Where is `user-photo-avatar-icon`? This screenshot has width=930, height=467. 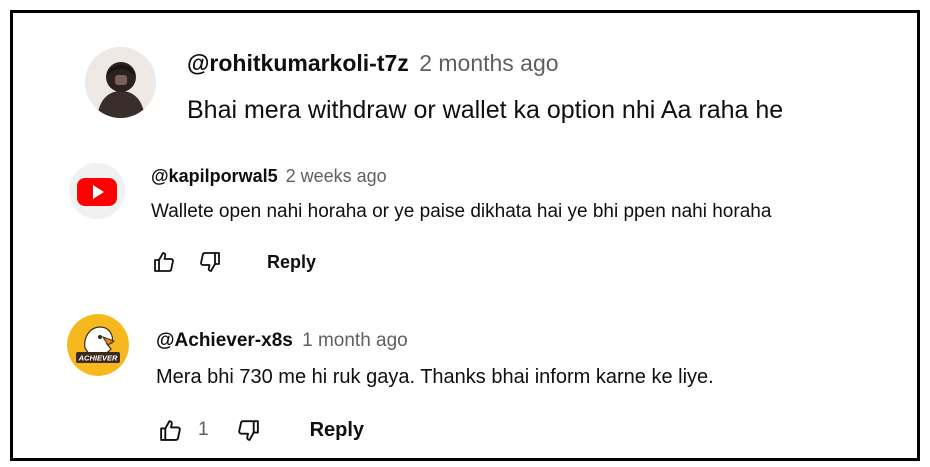
user-photo-avatar-icon is located at coordinates (120, 82).